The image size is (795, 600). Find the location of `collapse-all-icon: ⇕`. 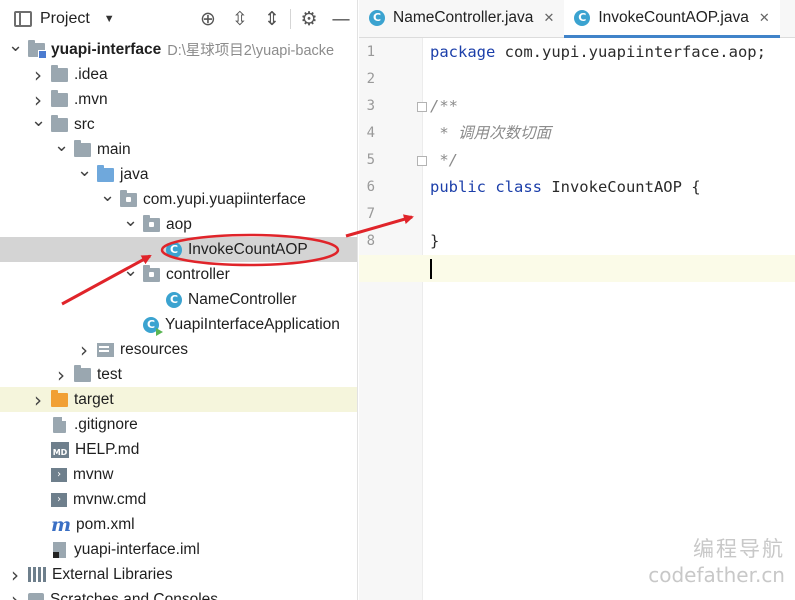

collapse-all-icon: ⇕ is located at coordinates (272, 19).